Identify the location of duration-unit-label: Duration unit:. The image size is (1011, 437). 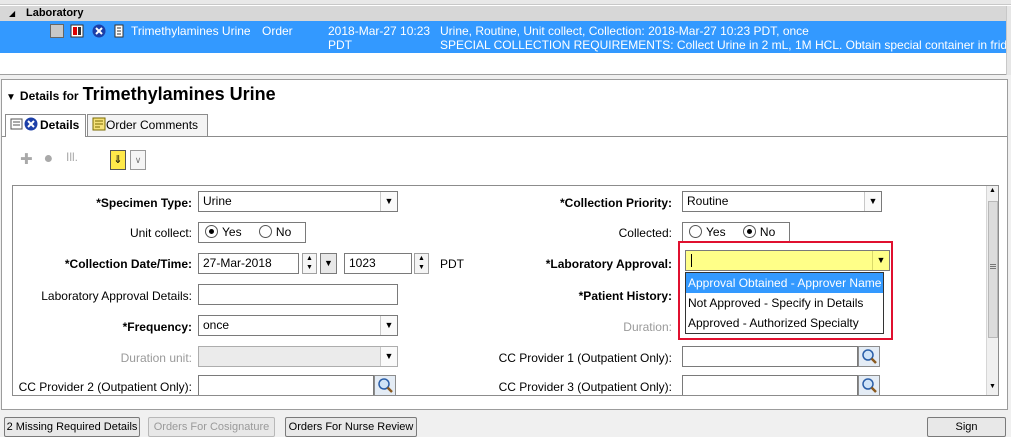
(156, 358).